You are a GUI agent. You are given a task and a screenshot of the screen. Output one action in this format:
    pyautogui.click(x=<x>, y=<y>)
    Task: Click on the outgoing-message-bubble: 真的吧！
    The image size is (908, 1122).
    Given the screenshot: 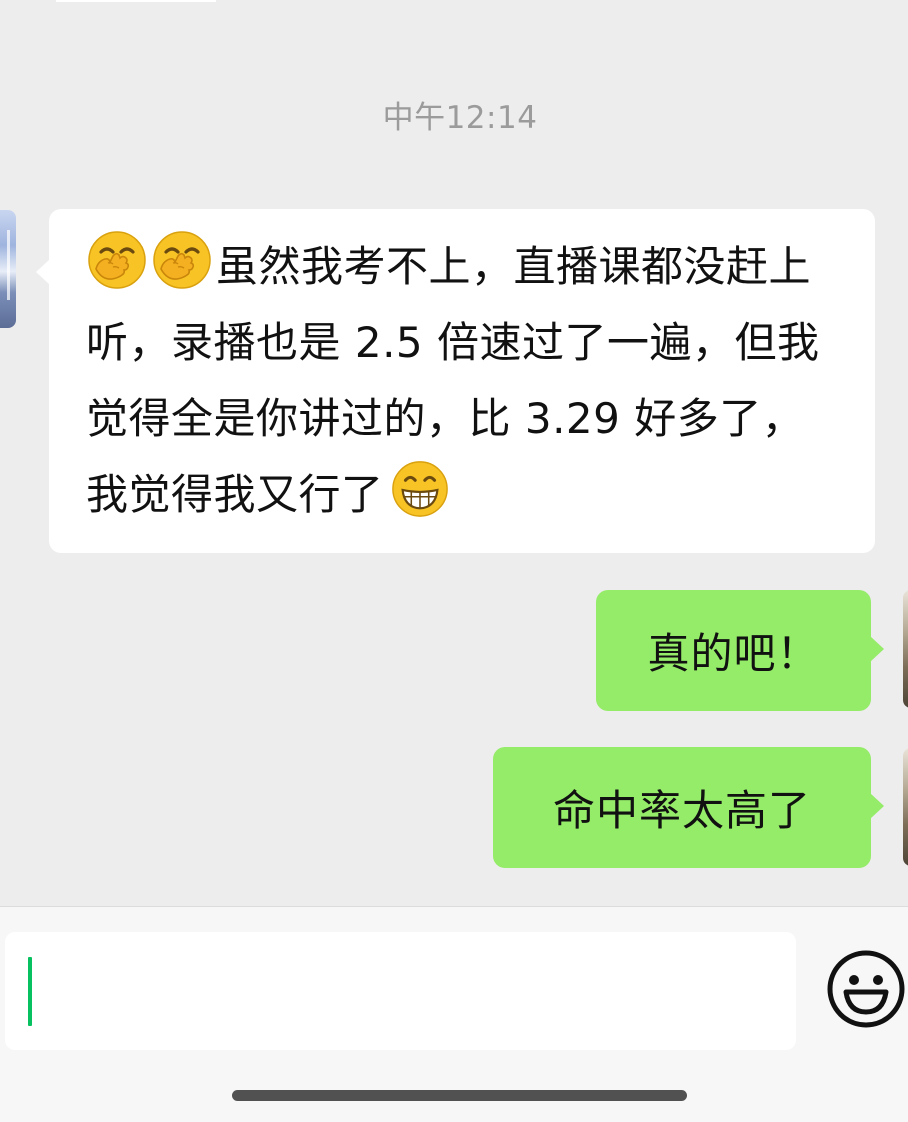 What is the action you would take?
    pyautogui.click(x=740, y=650)
    